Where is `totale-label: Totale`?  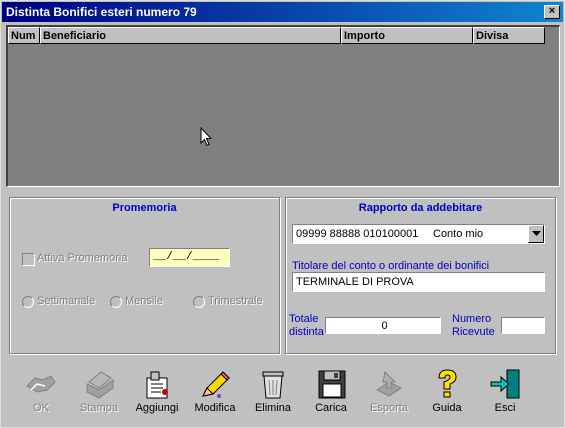 totale-label: Totale is located at coordinates (304, 319).